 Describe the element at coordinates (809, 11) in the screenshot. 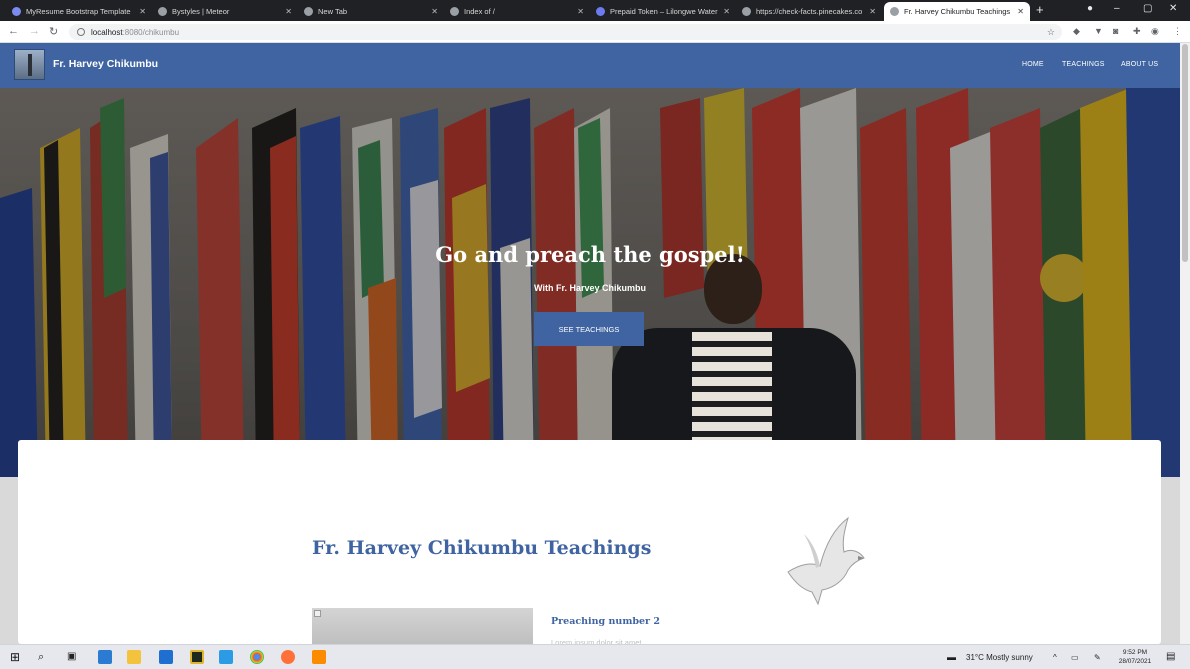

I see `browser-tab: https://check-facts.pinecakes.co ✕` at that location.